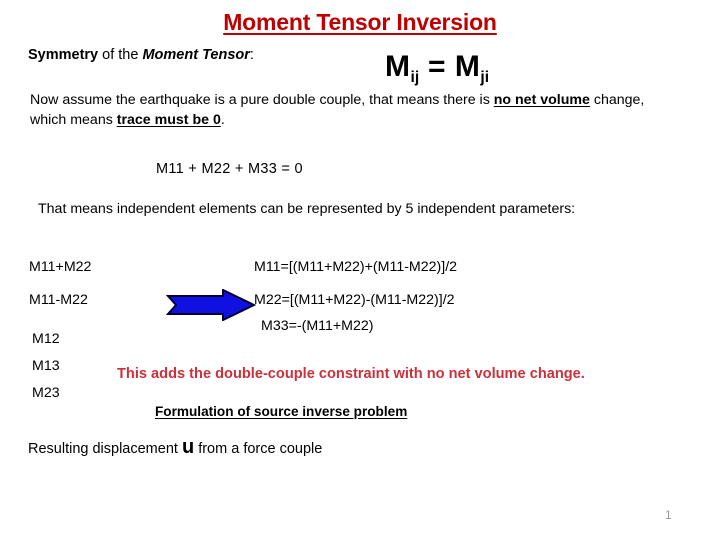 Image resolution: width=720 pixels, height=540 pixels. Describe the element at coordinates (485, 77) in the screenshot. I see `formula-sub-ji: ji` at that location.